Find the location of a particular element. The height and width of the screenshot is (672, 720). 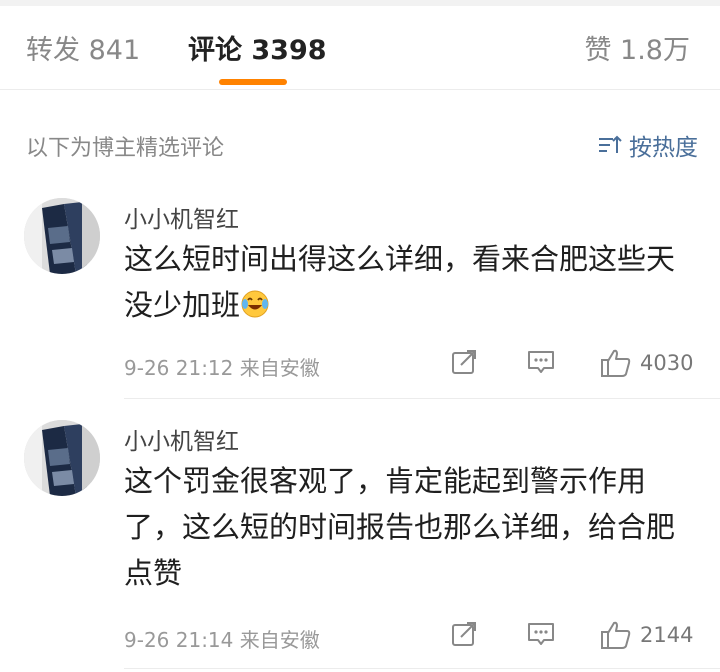

like-button: 2144 is located at coordinates (646, 635).